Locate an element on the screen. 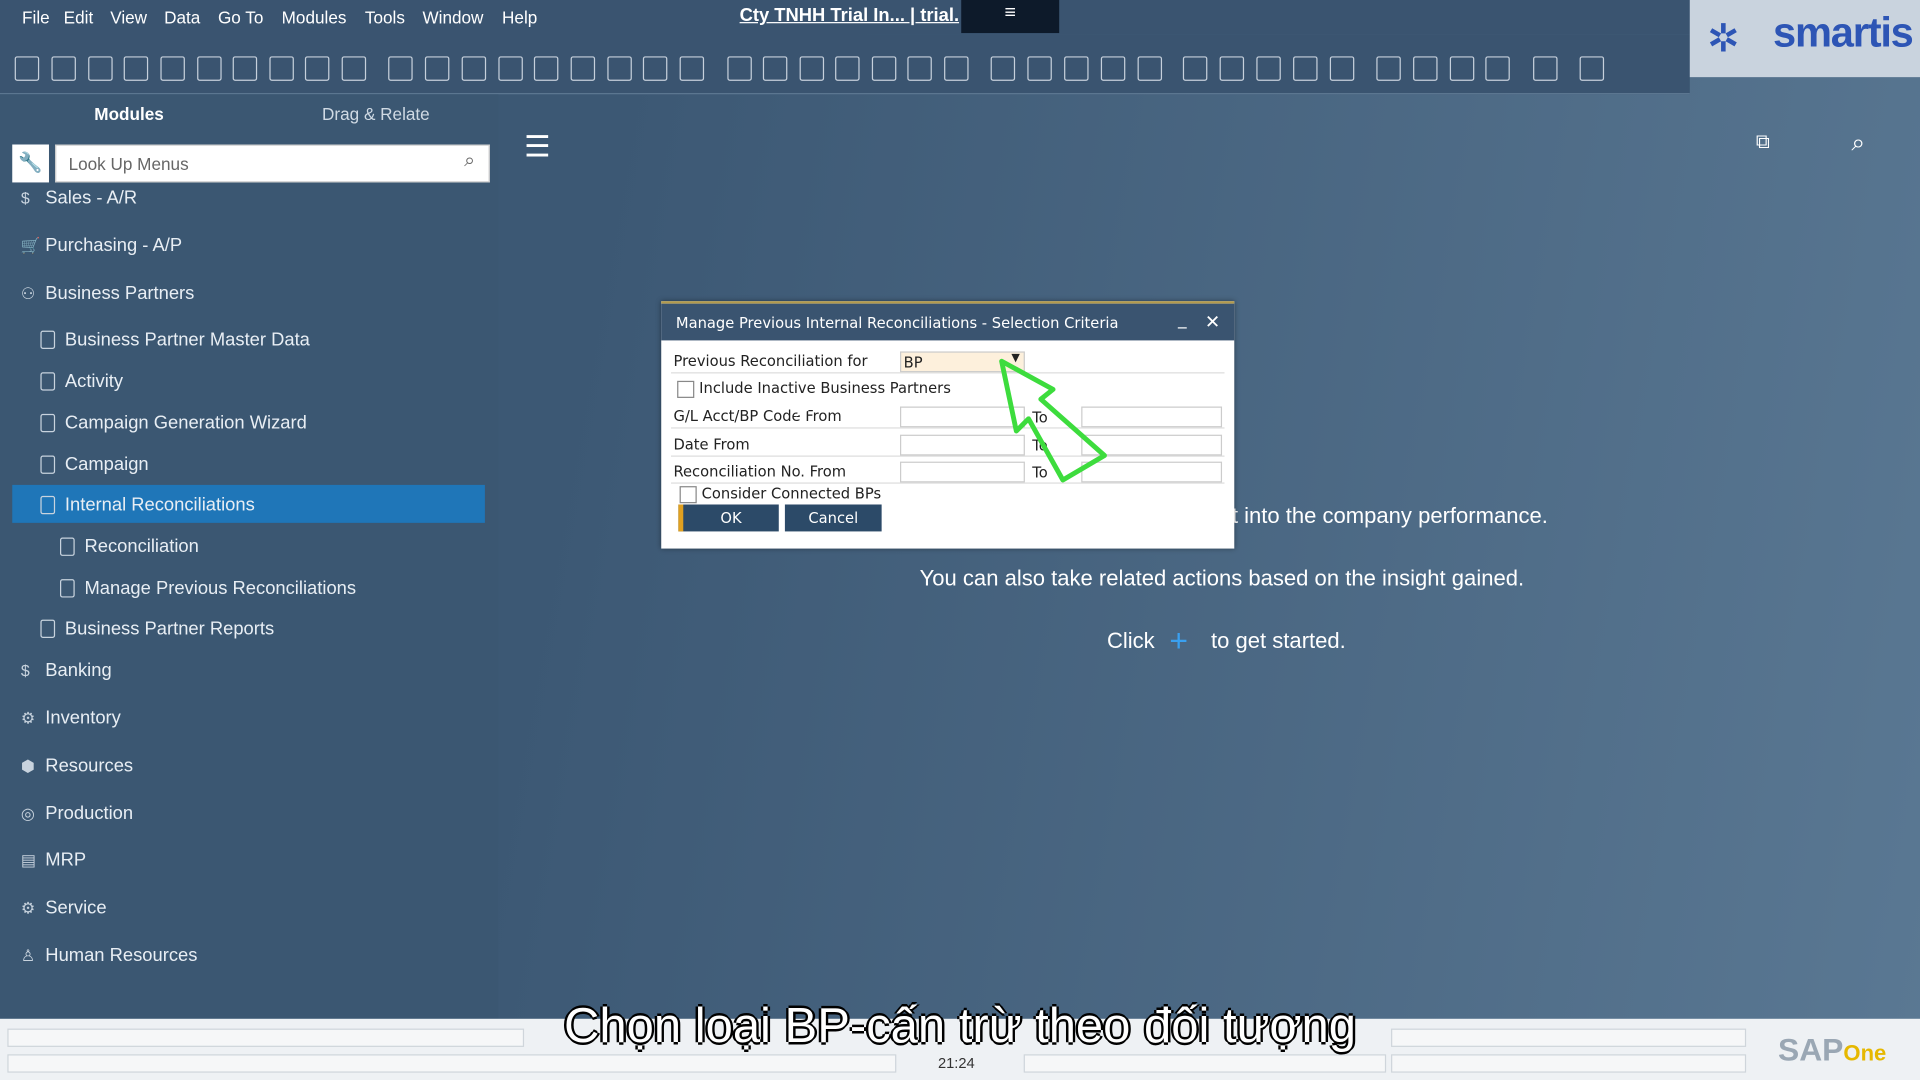 This screenshot has width=1920, height=1080. menu-data: Data is located at coordinates (182, 17).